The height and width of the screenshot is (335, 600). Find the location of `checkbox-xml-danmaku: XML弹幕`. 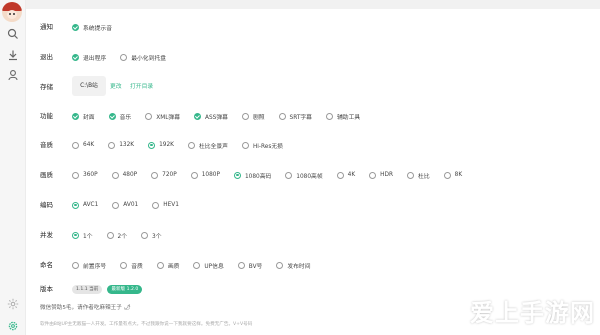

checkbox-xml-danmaku: XML弹幕 is located at coordinates (162, 116).